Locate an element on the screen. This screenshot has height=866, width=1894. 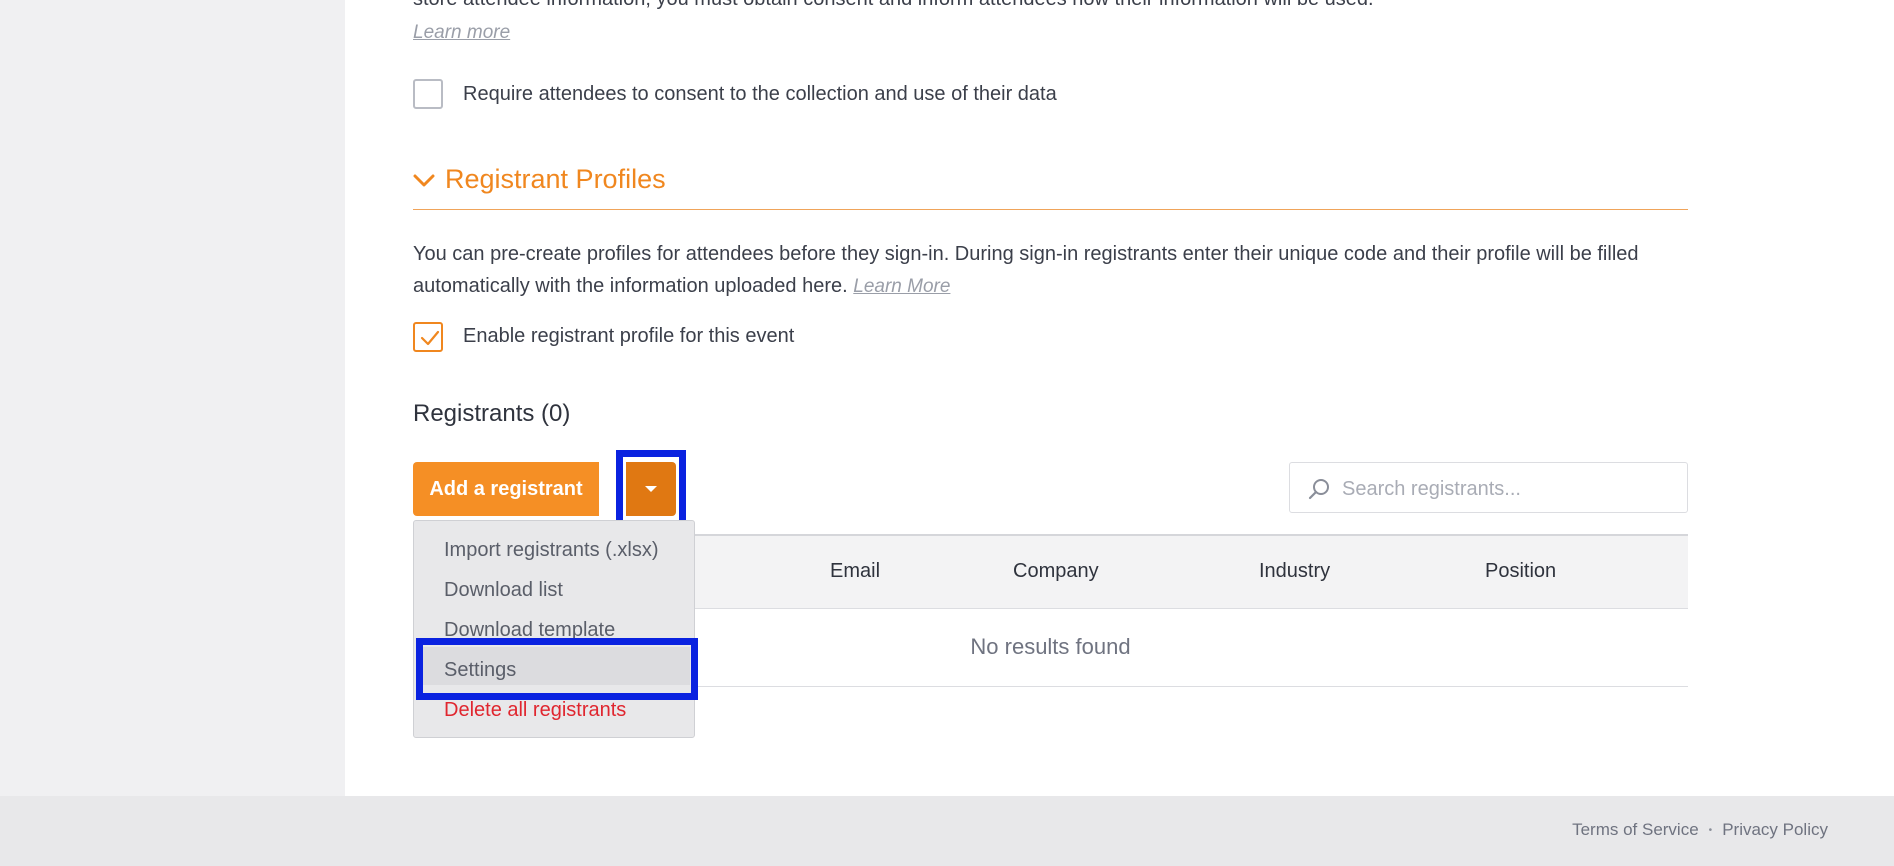
registrant-profiles-section-header: Registrant Profiles is located at coordinates (539, 179).